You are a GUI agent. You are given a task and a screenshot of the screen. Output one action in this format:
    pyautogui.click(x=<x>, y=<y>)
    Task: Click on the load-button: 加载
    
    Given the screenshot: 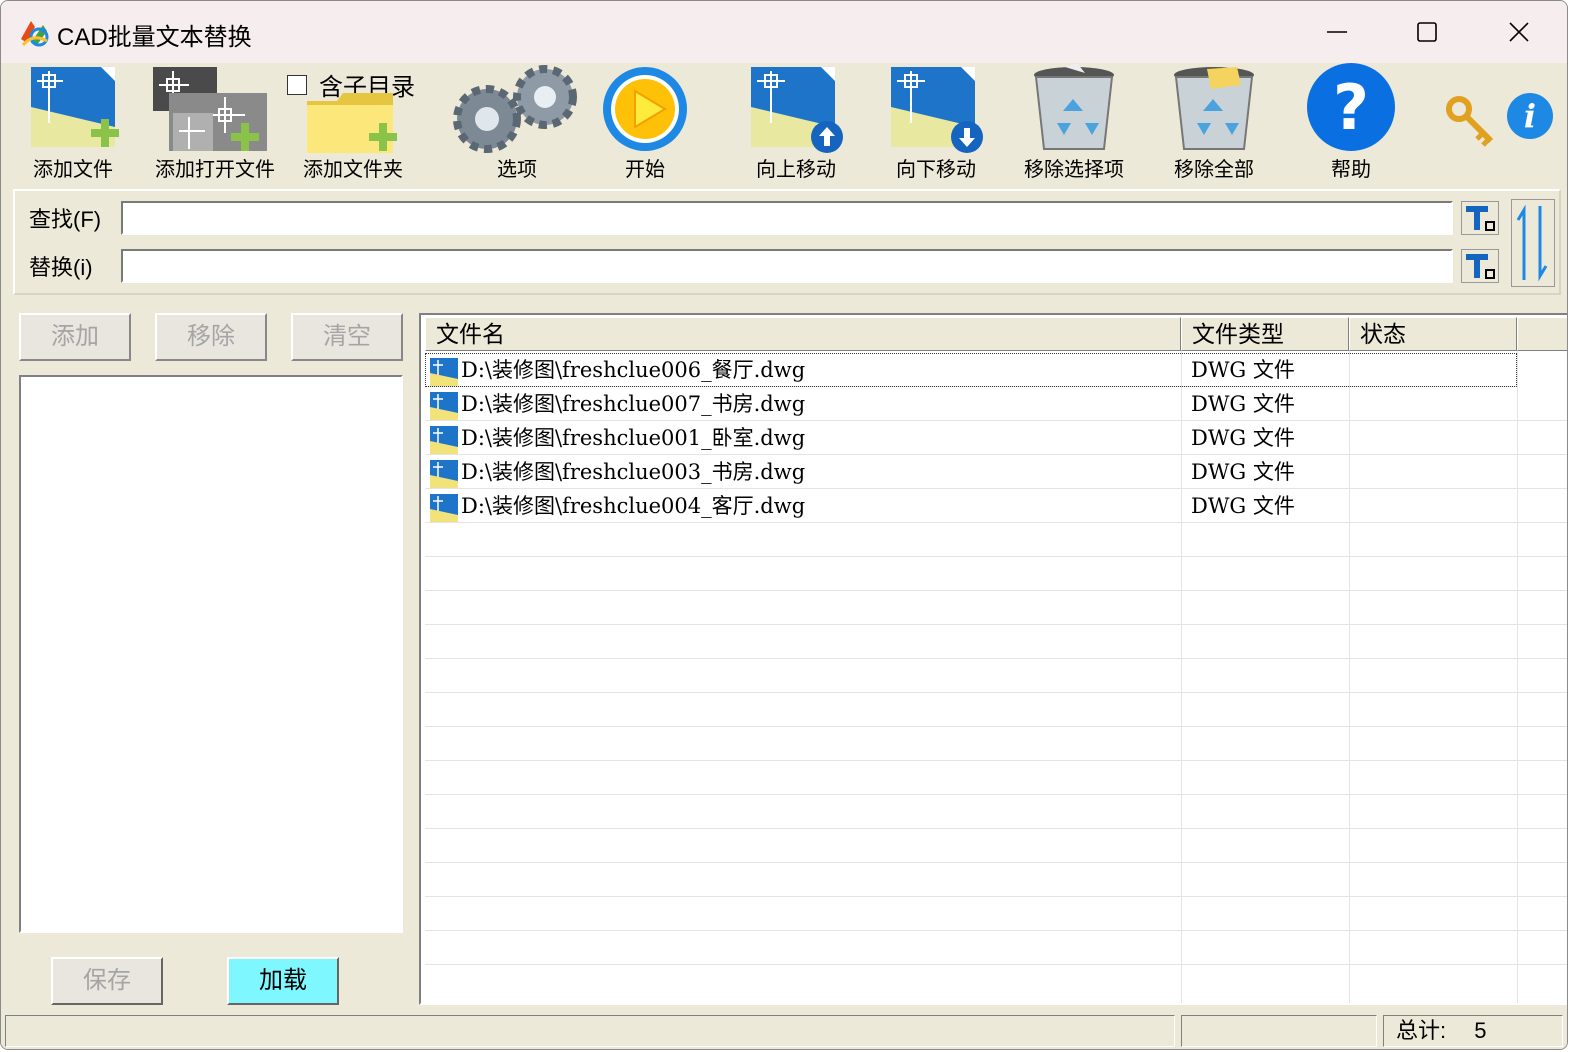 What is the action you would take?
    pyautogui.click(x=283, y=981)
    